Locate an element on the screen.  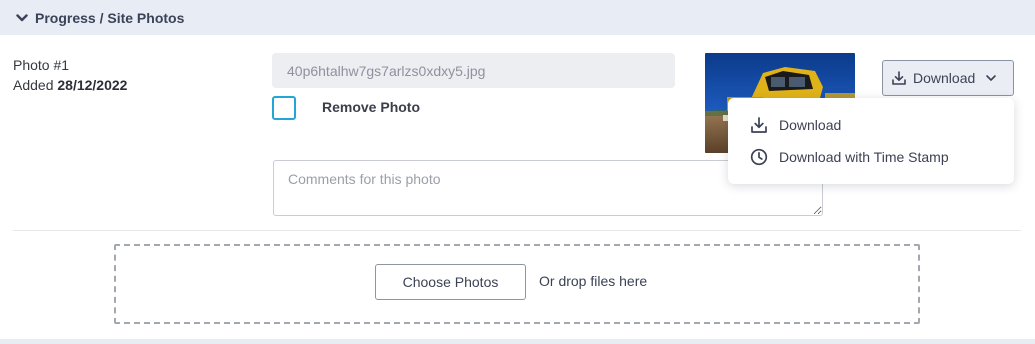
photo-filename: 40p6htalhw7gs7arlzs0xdxy5.jpg is located at coordinates (386, 70).